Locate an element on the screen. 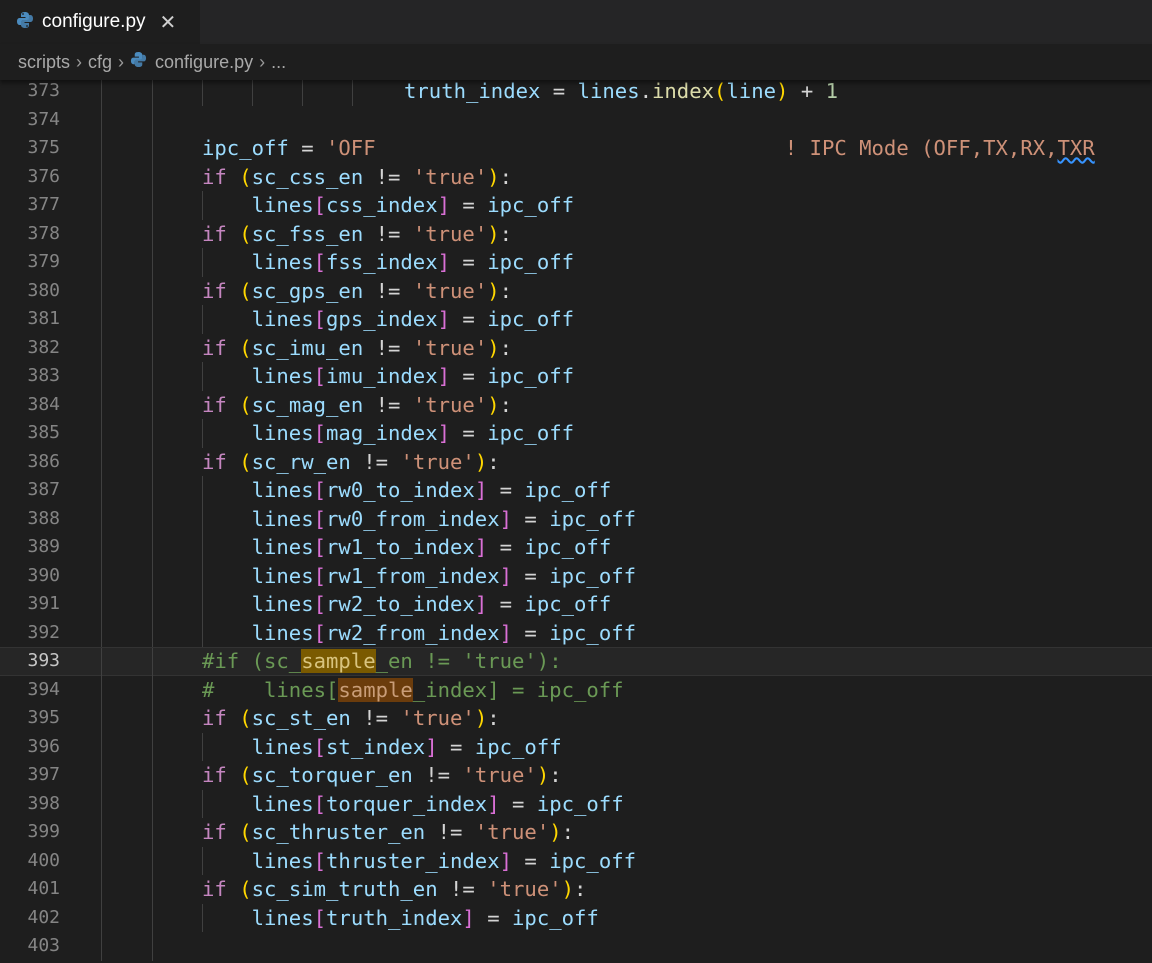 The height and width of the screenshot is (963, 1152). code-line: 401 if (sc_sim_truth_en != 'true'): is located at coordinates (576, 889).